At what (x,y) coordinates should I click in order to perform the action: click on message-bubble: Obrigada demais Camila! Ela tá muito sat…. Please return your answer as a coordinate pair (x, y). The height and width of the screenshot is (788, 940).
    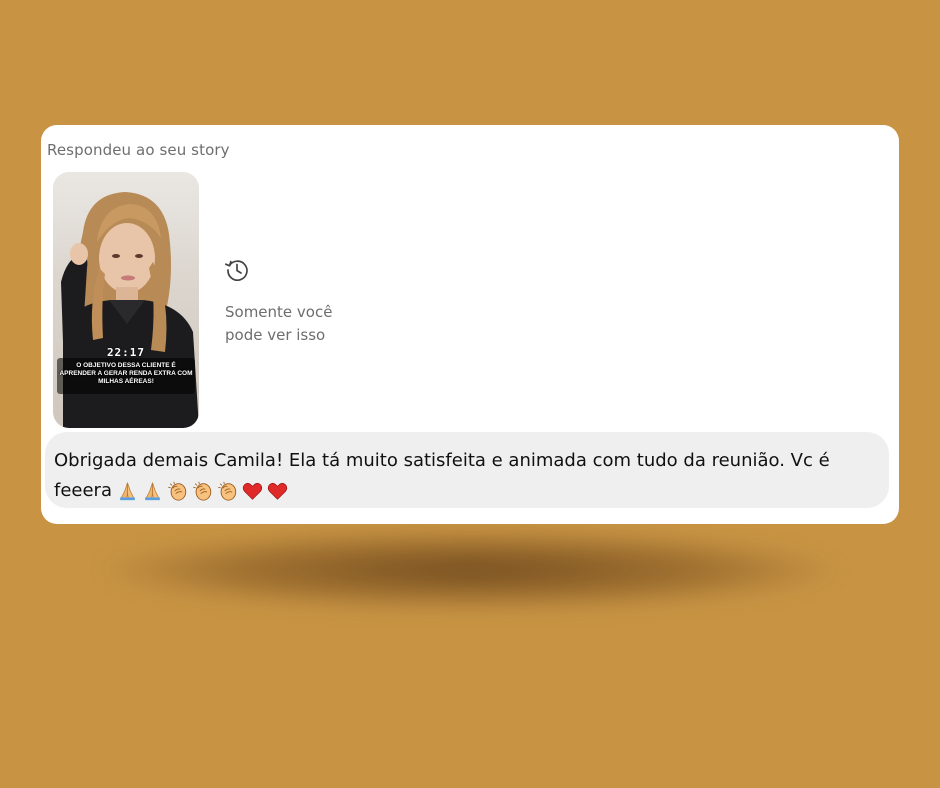
    Looking at the image, I should click on (467, 470).